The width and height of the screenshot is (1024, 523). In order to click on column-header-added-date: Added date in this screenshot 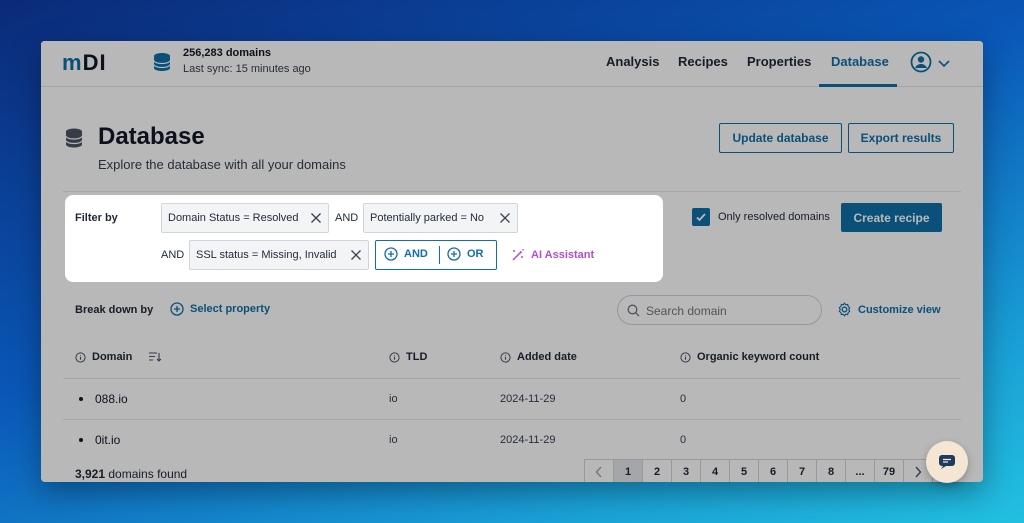, I will do `click(538, 357)`.